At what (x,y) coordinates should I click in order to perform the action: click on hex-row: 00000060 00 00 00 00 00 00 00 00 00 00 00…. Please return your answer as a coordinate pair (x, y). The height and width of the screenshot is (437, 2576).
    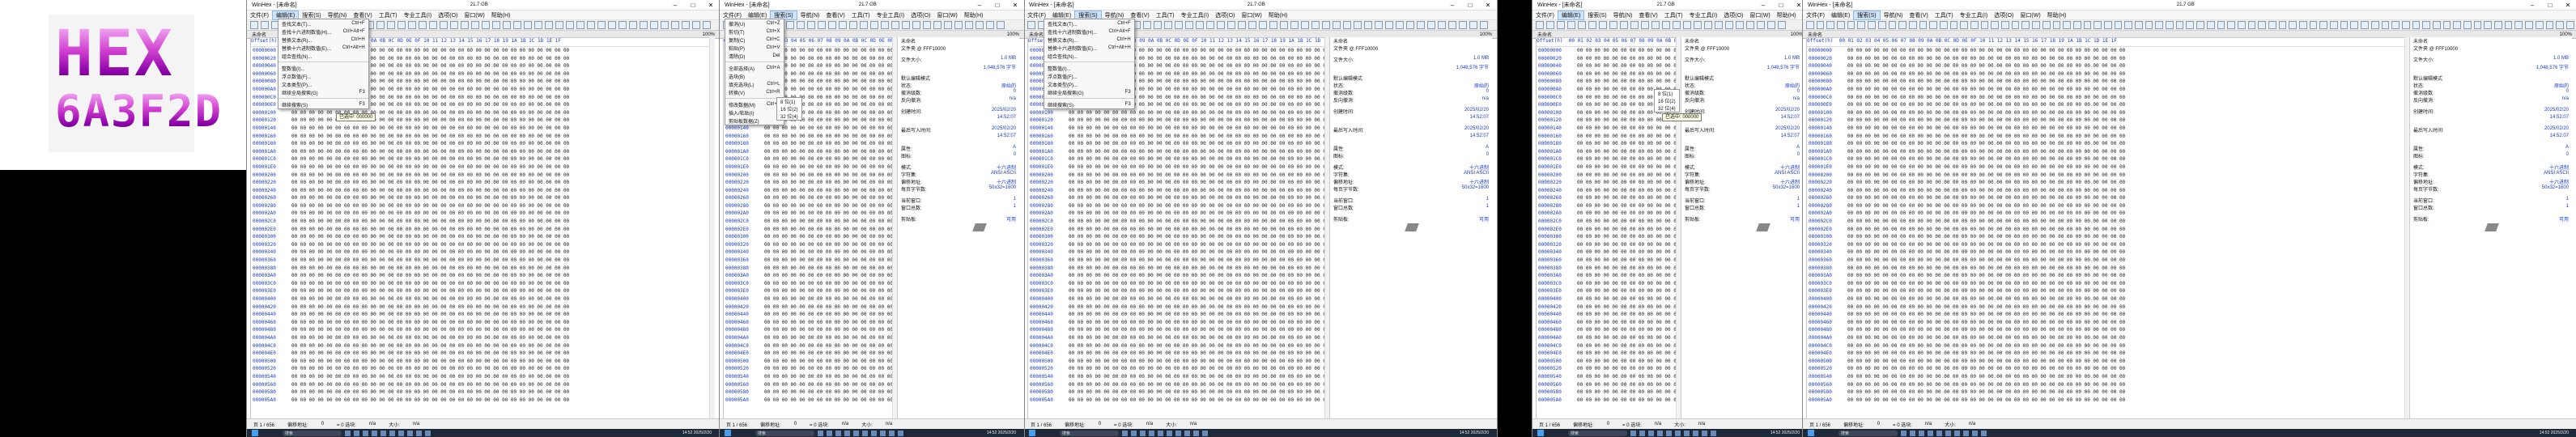
    Looking at the image, I should click on (2105, 74).